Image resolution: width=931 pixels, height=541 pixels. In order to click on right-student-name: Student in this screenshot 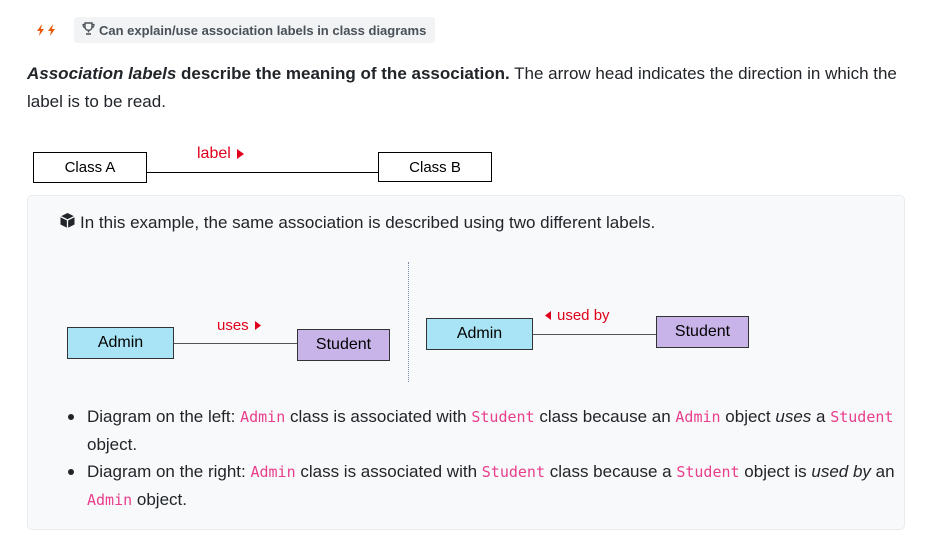, I will do `click(702, 331)`.